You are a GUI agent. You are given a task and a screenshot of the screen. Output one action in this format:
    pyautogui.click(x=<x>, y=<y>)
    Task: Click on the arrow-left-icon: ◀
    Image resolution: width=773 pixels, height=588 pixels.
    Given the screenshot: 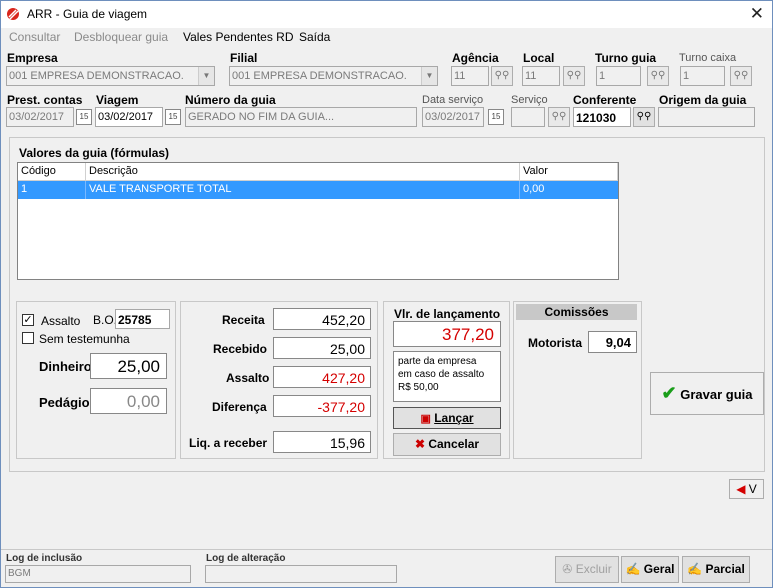 What is the action you would take?
    pyautogui.click(x=741, y=489)
    